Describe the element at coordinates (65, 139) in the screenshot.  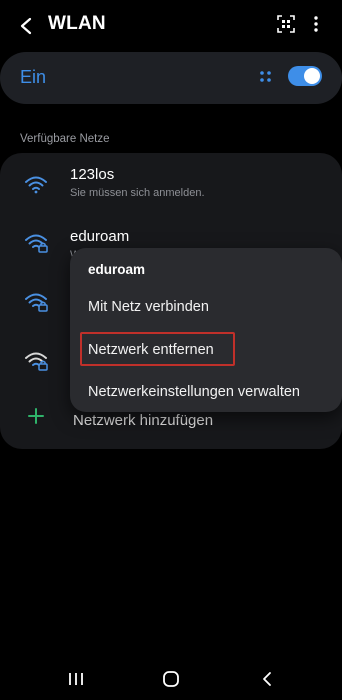
I see `section-label: Verfügbare Netze` at that location.